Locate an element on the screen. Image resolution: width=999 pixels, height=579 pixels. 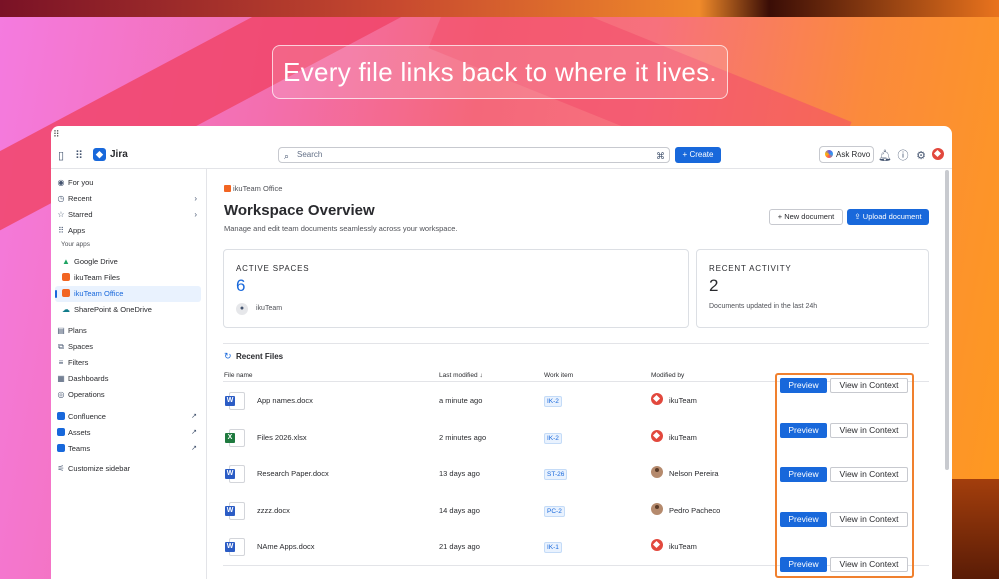
divider is located at coordinates (576, 343).